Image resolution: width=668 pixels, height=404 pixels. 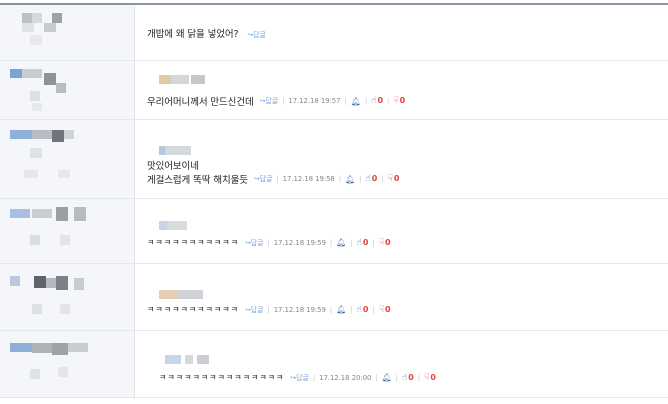 I want to click on comment-text: 개밥에 왜 닭을 넣었어? ↪답글, so click(x=206, y=34).